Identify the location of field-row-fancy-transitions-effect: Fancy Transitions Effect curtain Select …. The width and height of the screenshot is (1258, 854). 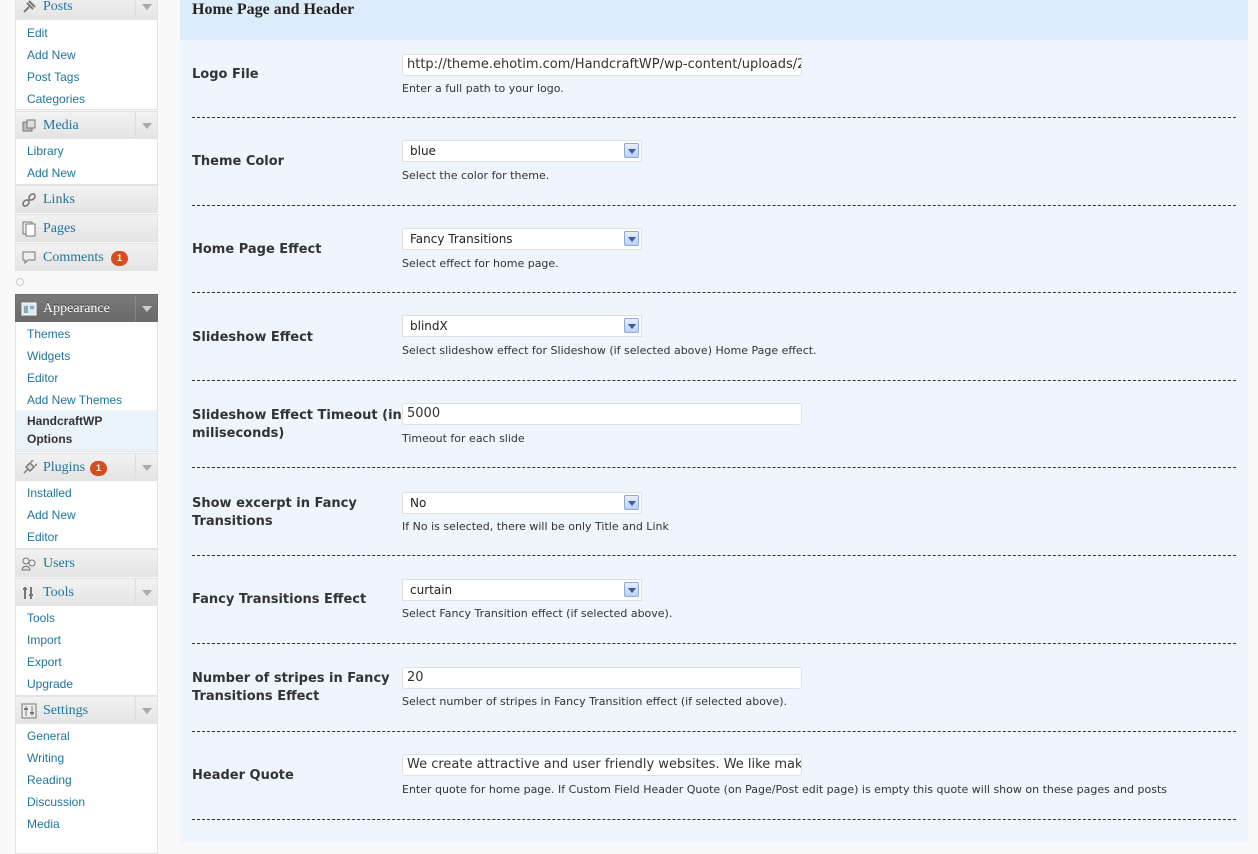
(718, 600).